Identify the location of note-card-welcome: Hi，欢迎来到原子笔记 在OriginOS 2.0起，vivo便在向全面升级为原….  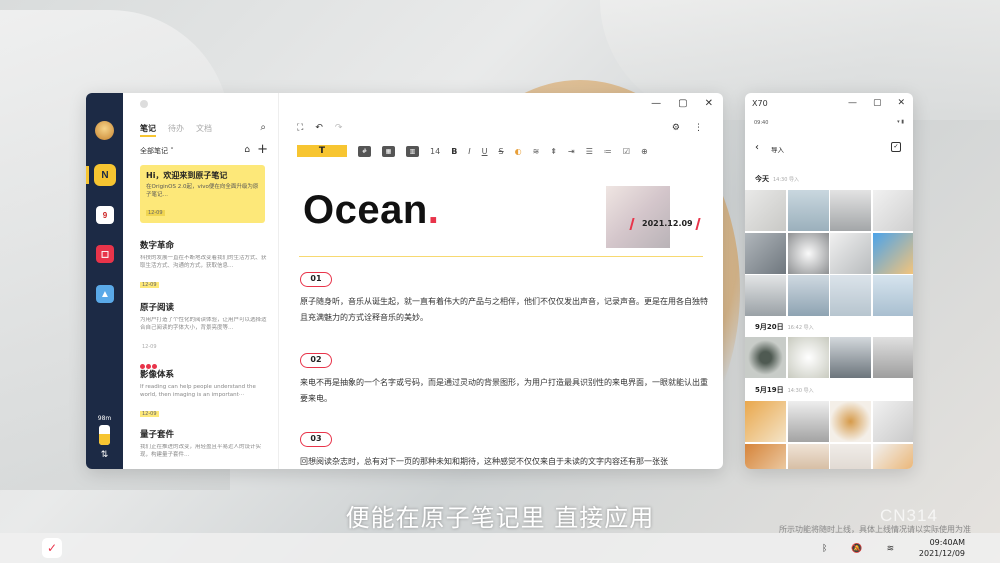
(202, 194).